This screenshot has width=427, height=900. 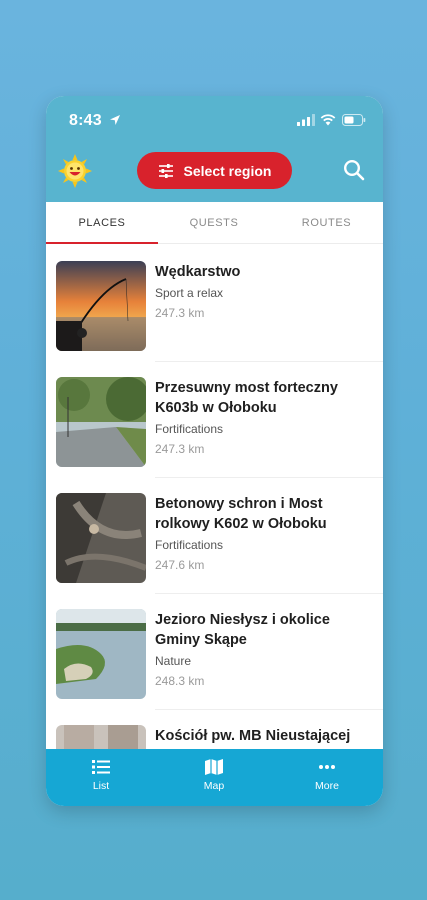 What do you see at coordinates (115, 120) in the screenshot?
I see `location-arrow-icon` at bounding box center [115, 120].